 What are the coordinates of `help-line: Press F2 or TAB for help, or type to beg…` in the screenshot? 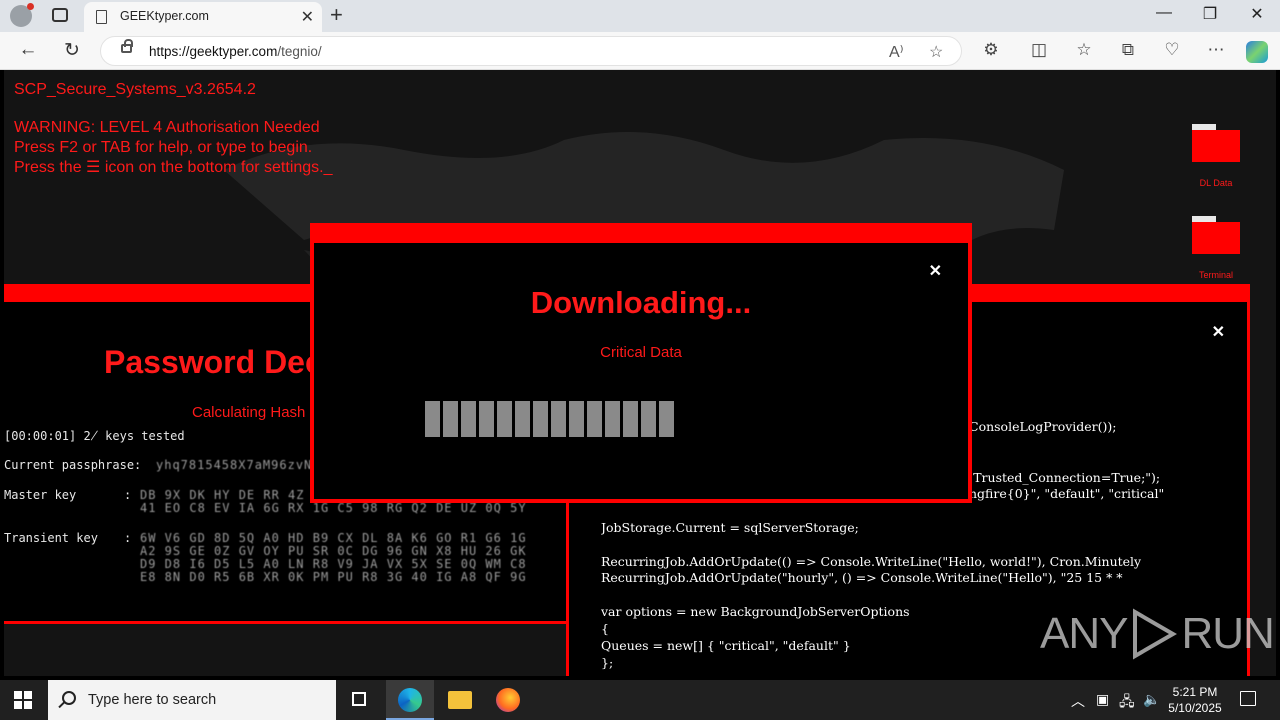 It's located at (163, 147).